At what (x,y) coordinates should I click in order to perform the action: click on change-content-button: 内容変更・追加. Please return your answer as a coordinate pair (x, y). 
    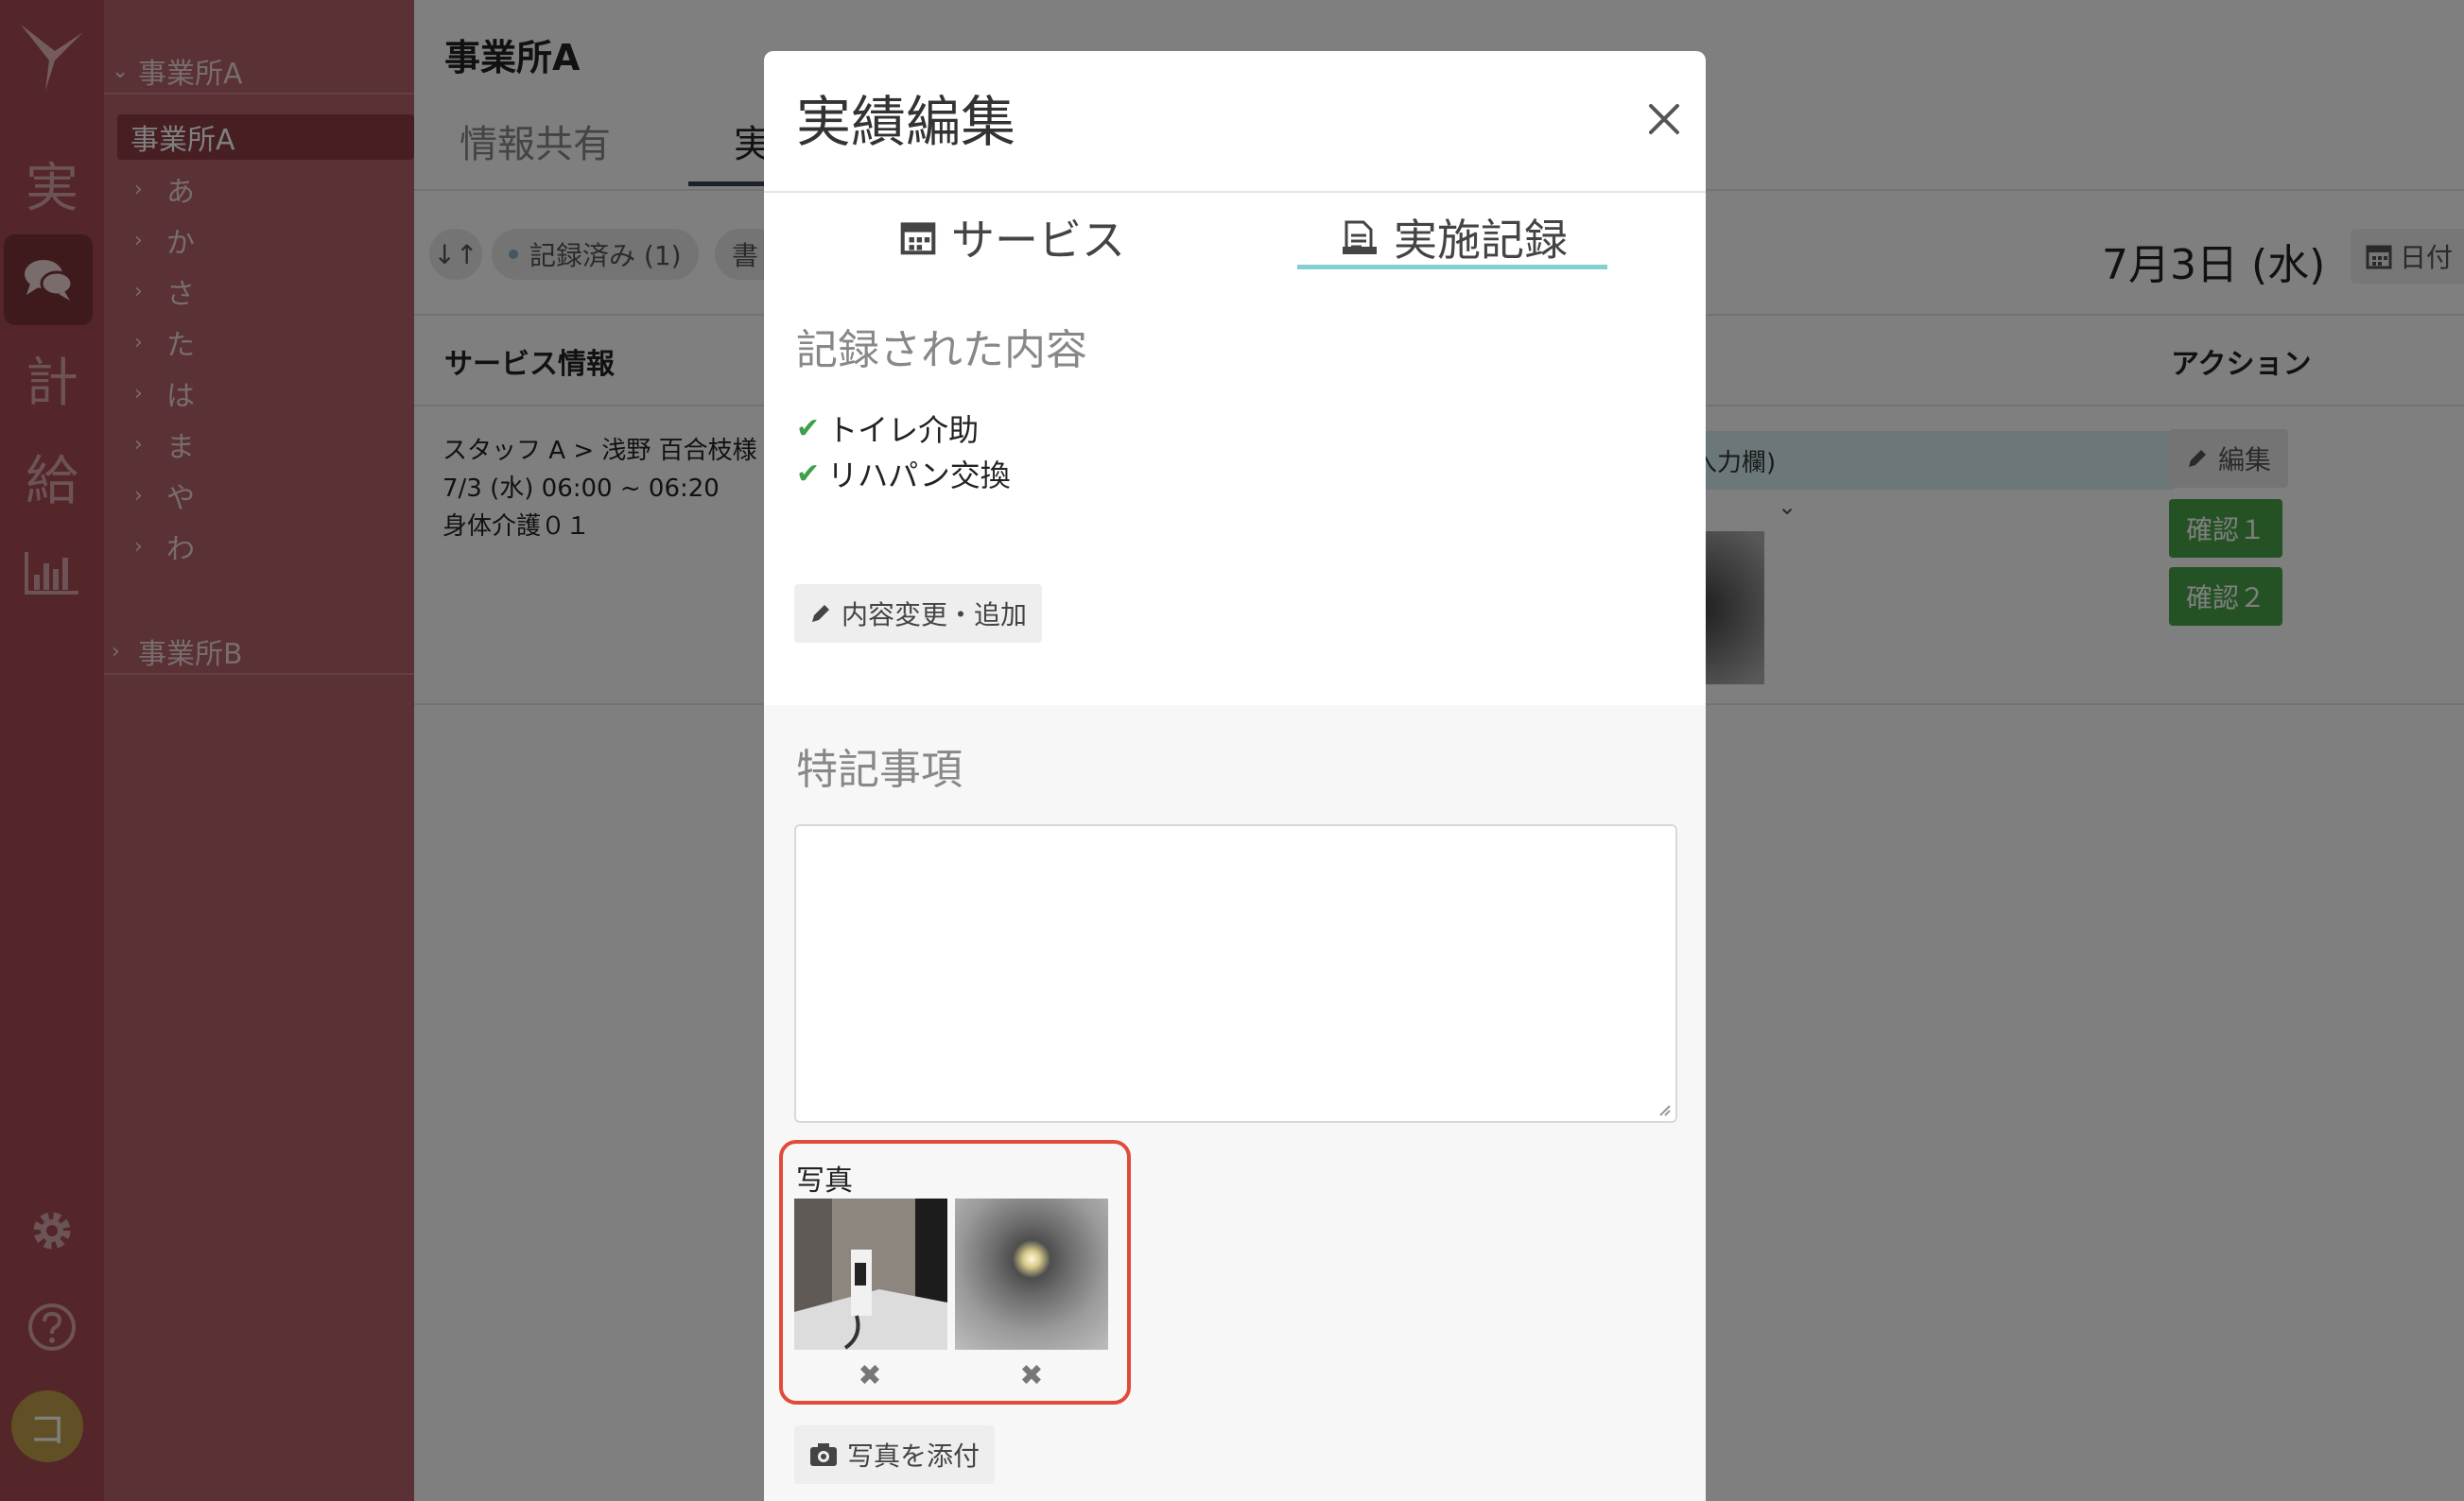
    Looking at the image, I should click on (918, 613).